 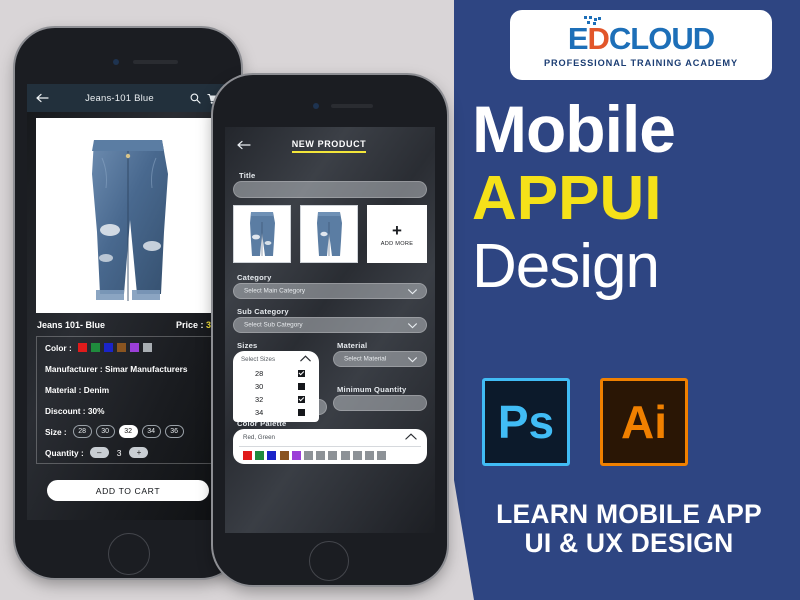 What do you see at coordinates (372, 389) in the screenshot?
I see `minimum-quantity-label: Minimum Quantity` at bounding box center [372, 389].